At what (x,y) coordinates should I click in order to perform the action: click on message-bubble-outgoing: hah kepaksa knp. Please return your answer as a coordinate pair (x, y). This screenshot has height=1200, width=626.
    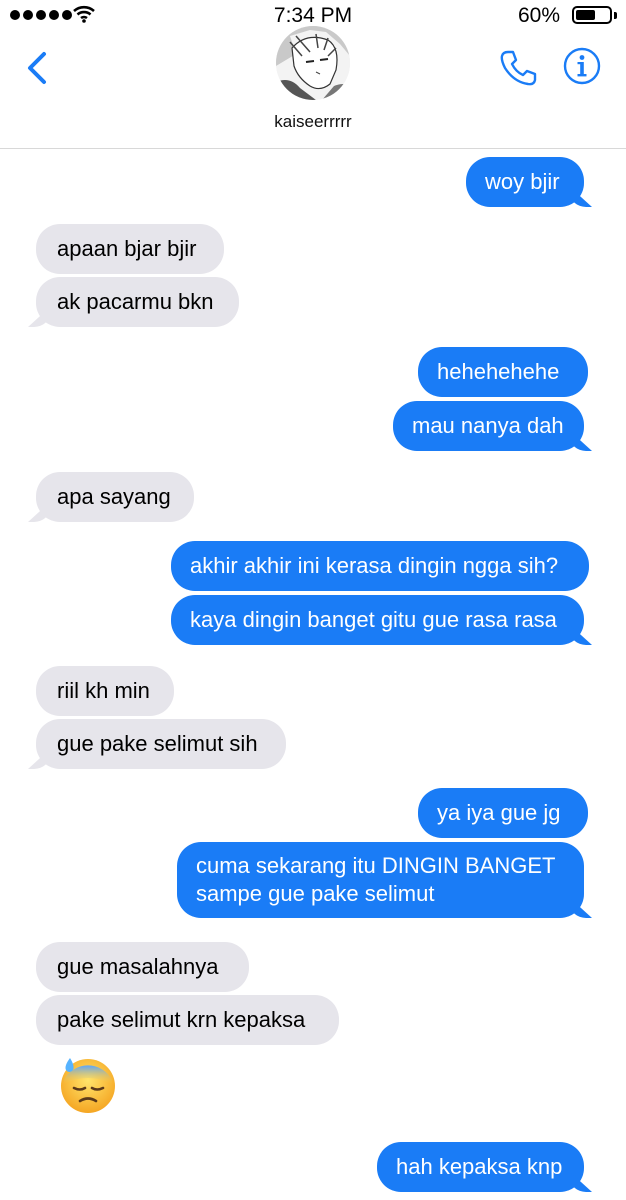
    Looking at the image, I should click on (480, 1167).